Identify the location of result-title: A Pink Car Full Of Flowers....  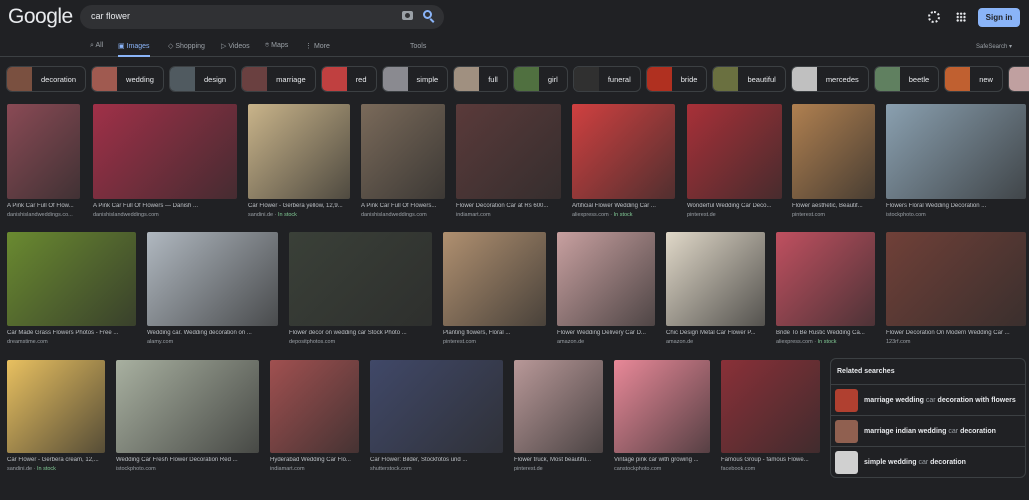
(403, 206).